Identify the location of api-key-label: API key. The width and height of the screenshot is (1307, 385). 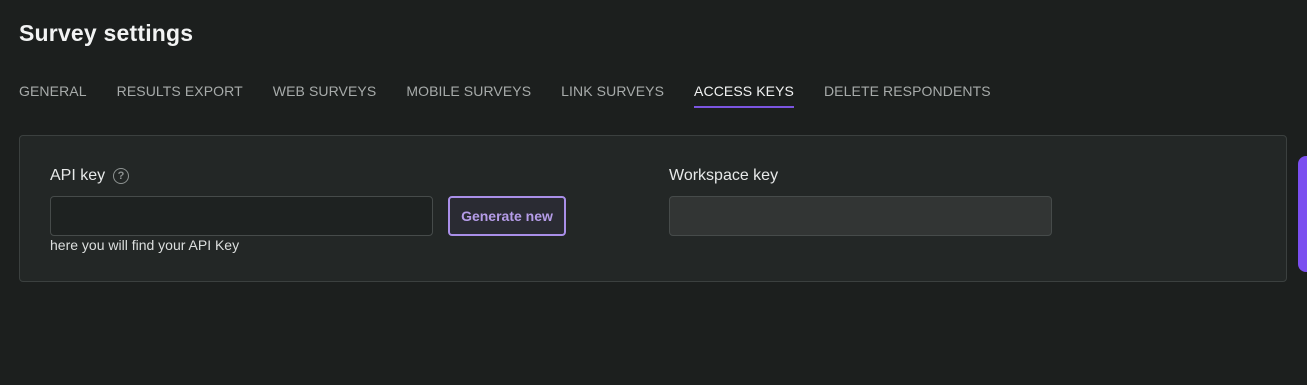
(78, 175).